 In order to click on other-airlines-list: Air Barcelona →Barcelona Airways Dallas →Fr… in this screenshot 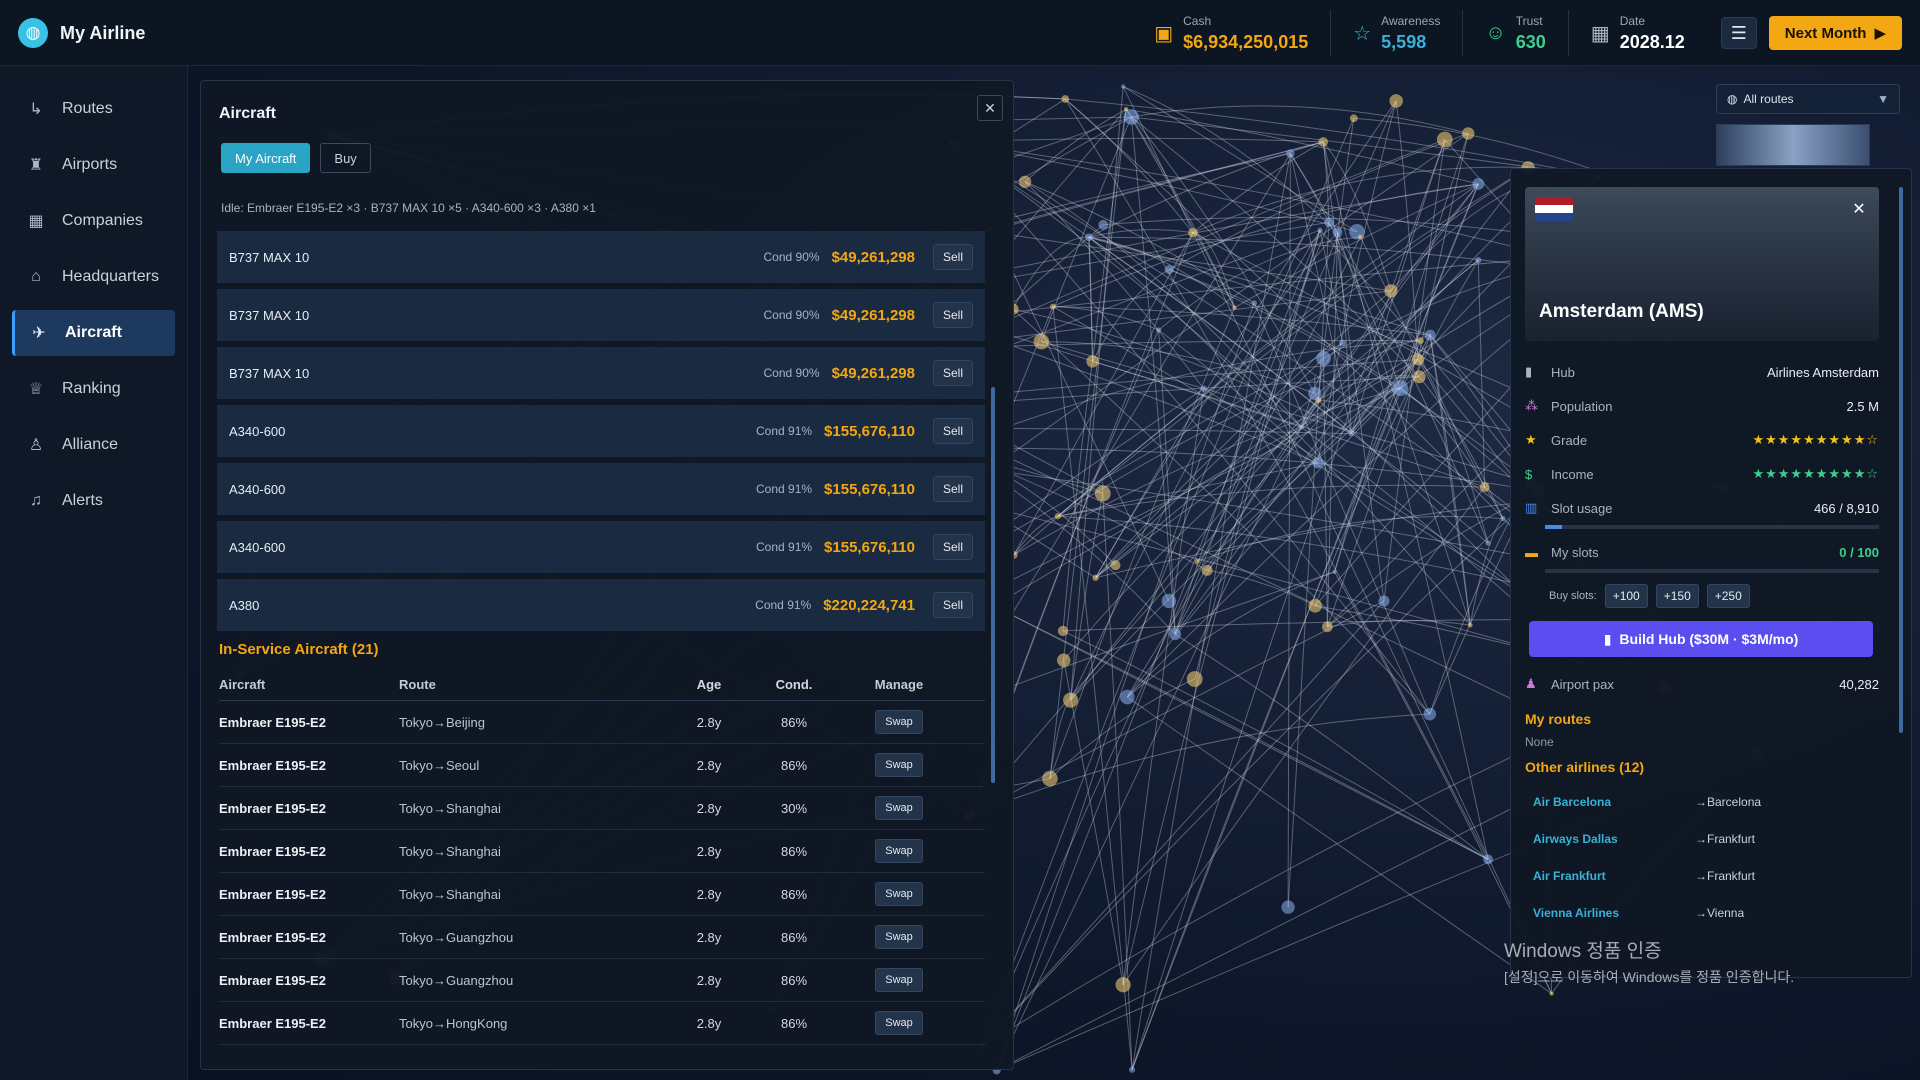, I will do `click(1702, 857)`.